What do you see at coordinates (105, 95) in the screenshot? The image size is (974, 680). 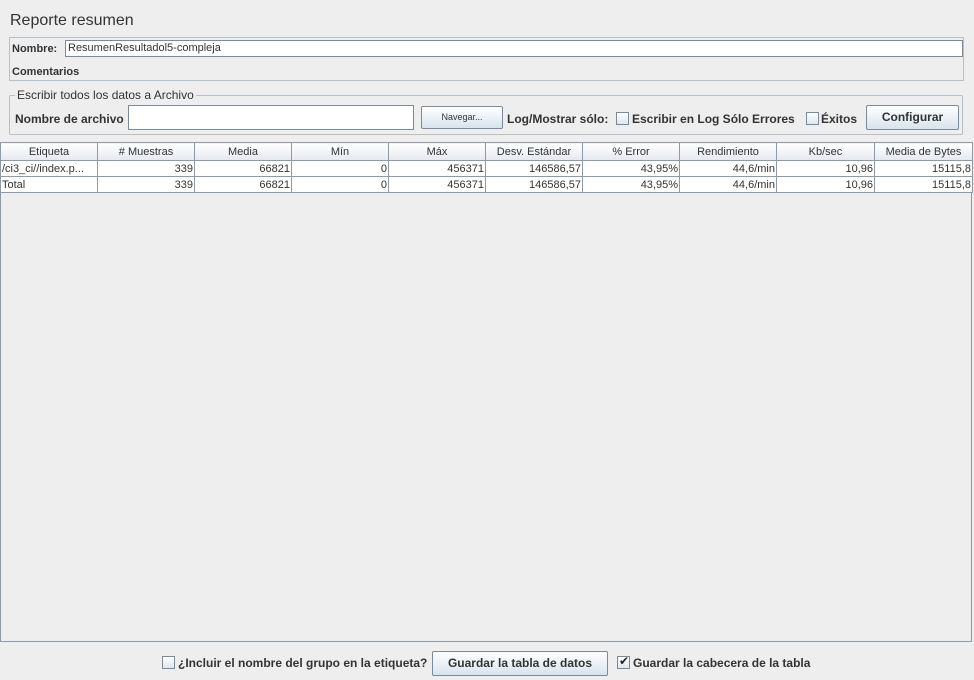 I see `write-to-file-legend: Escribir todos los datos a Archivo` at bounding box center [105, 95].